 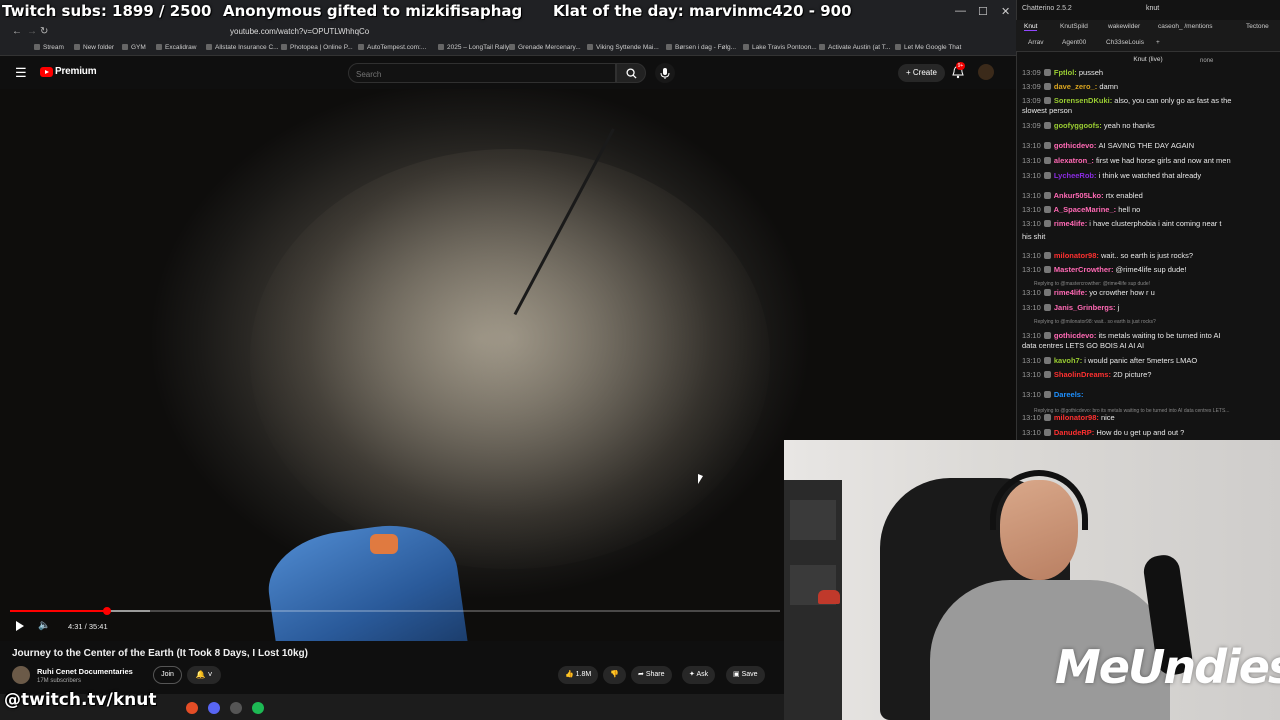 I want to click on chat-message: 13:09 dave_zero_: damn, so click(x=1147, y=86).